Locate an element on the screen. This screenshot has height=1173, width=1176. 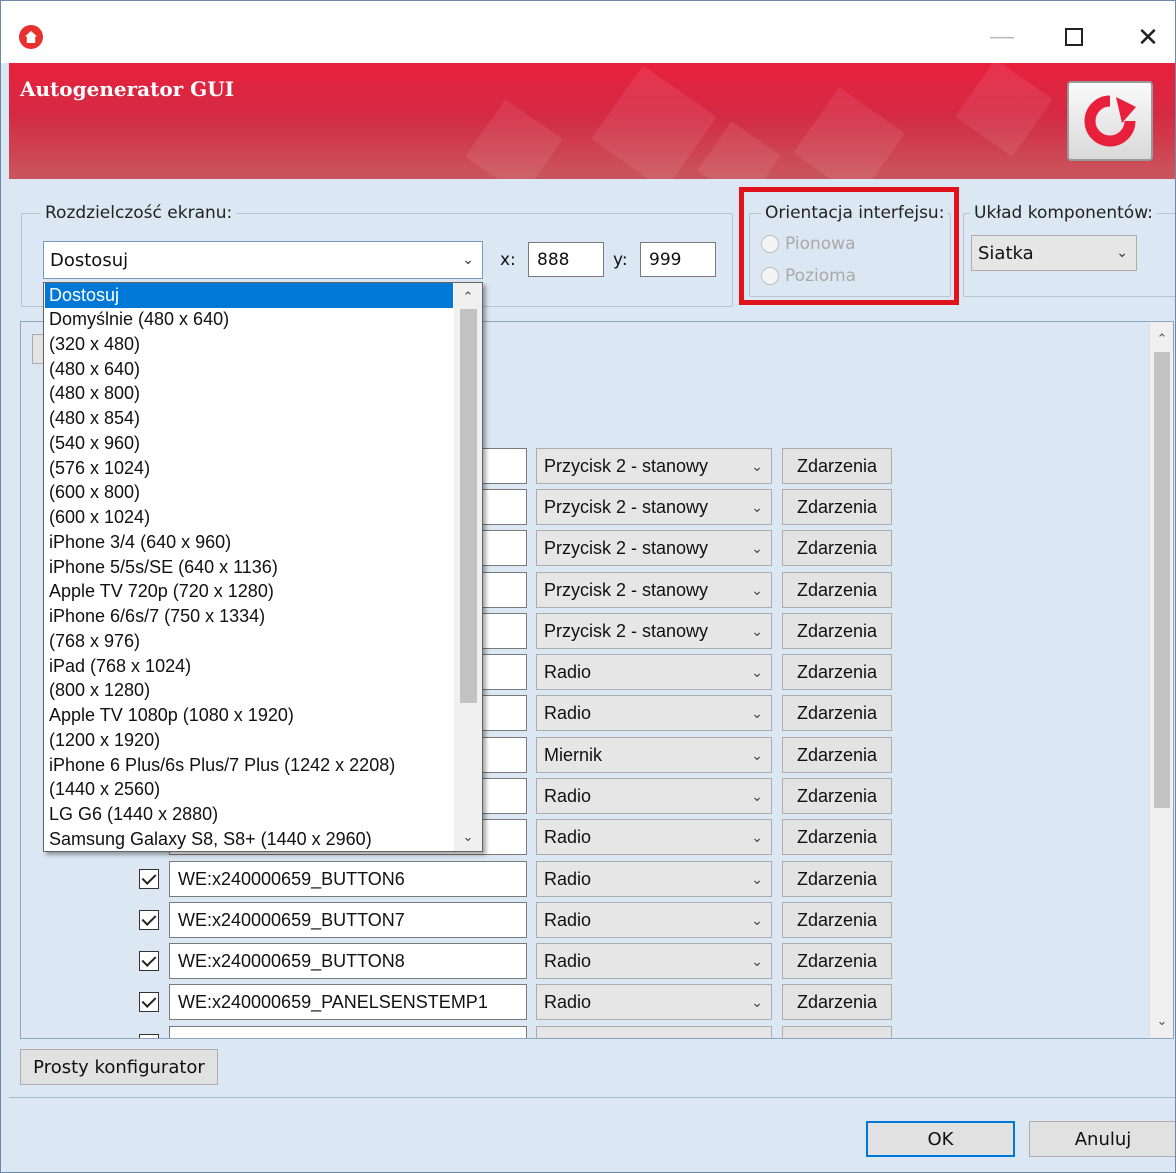
y-label: y: is located at coordinates (620, 260).